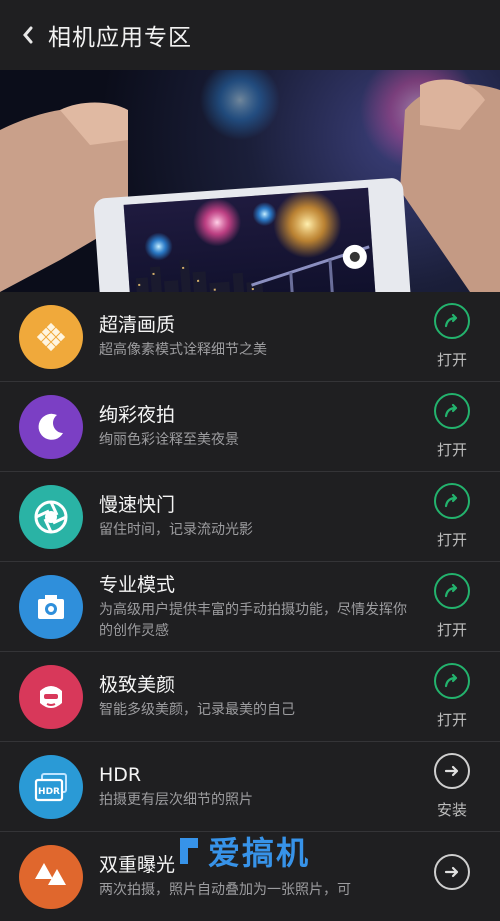 Image resolution: width=500 pixels, height=921 pixels. I want to click on action-label: 安装, so click(451, 810).